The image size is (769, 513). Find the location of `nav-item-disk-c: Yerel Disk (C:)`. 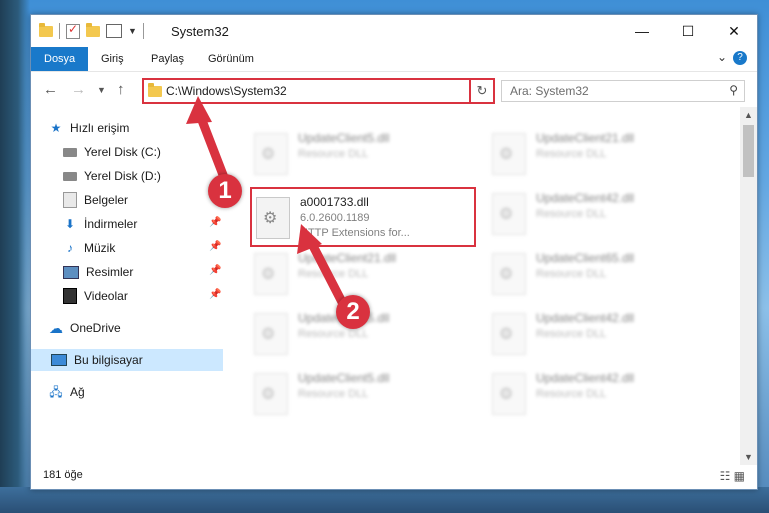

nav-item-disk-c: Yerel Disk (C:) is located at coordinates (112, 152).